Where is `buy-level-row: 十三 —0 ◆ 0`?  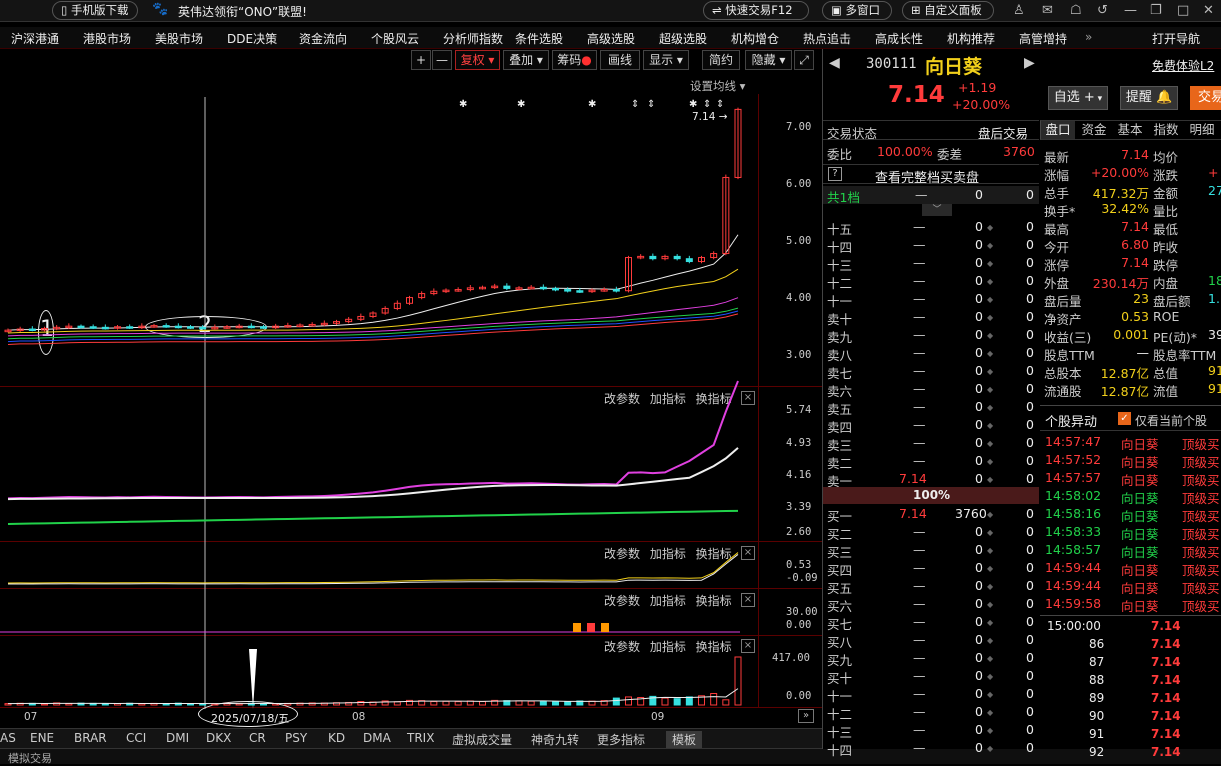
buy-level-row: 十三 —0 ◆ 0 is located at coordinates (931, 730).